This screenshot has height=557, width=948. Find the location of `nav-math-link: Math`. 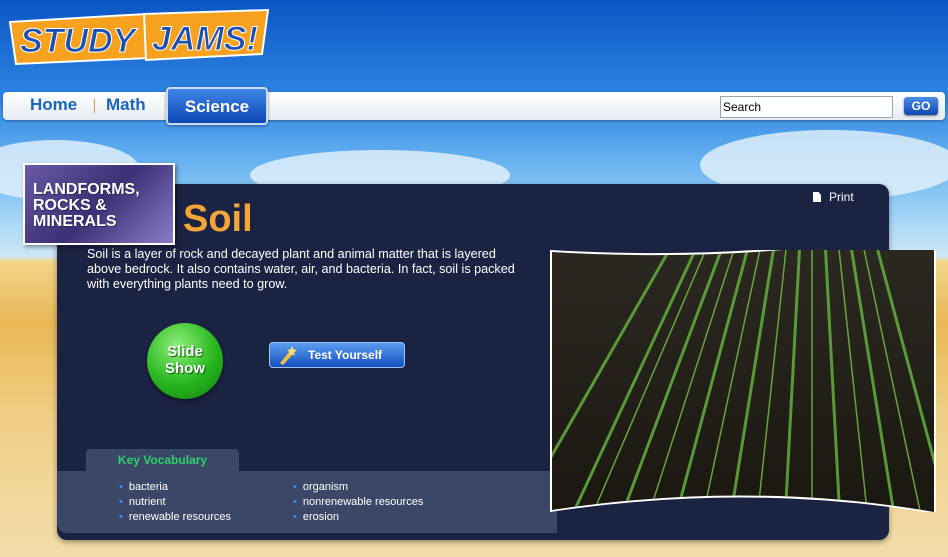

nav-math-link: Math is located at coordinates (126, 105).